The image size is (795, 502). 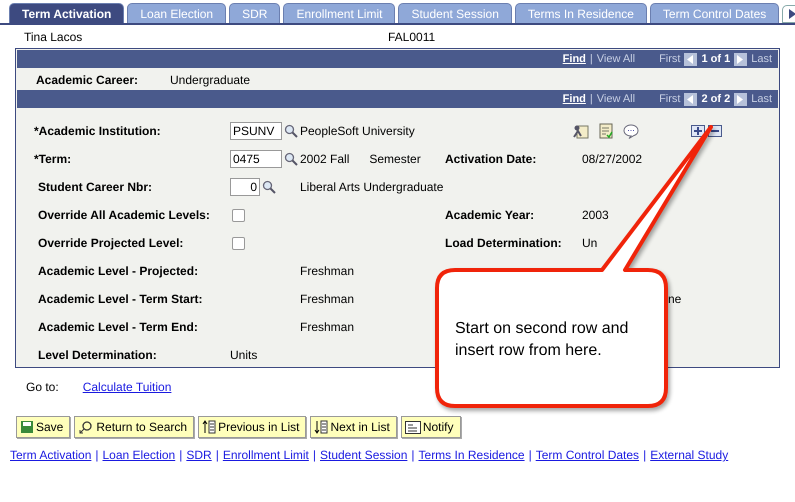 I want to click on goto-label: Go to:, so click(x=42, y=387).